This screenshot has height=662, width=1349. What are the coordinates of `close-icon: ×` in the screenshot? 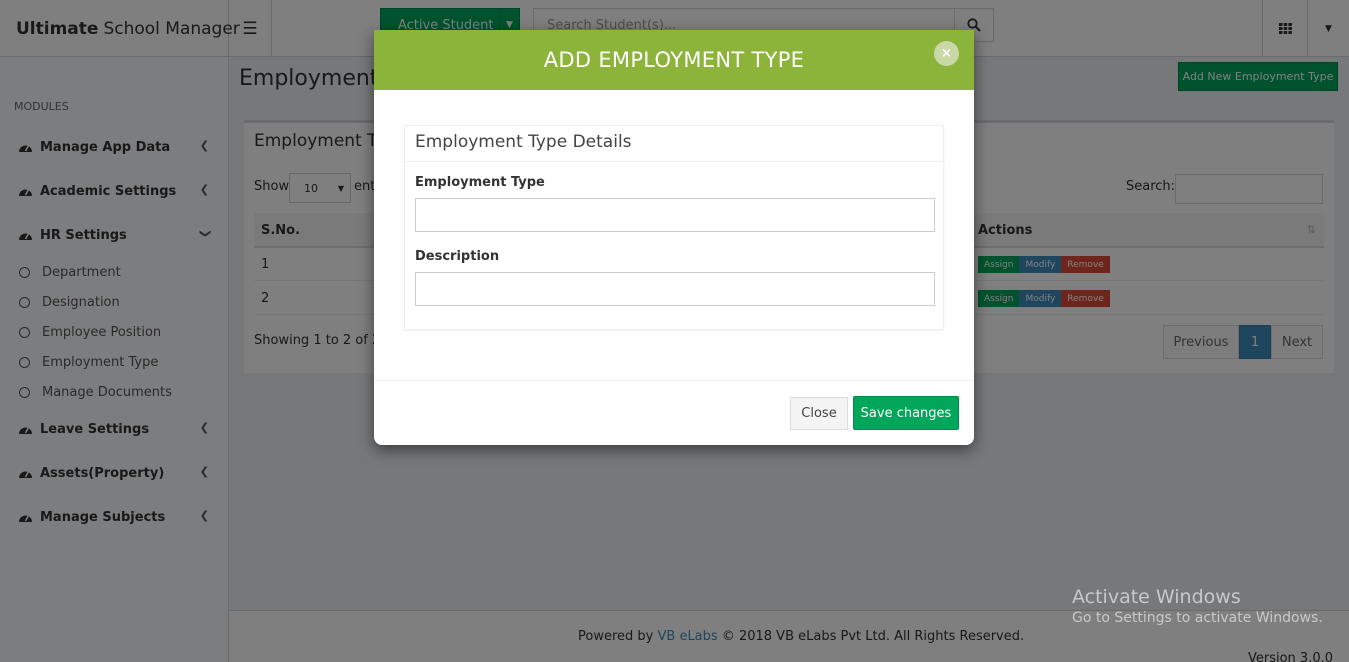 It's located at (946, 53).